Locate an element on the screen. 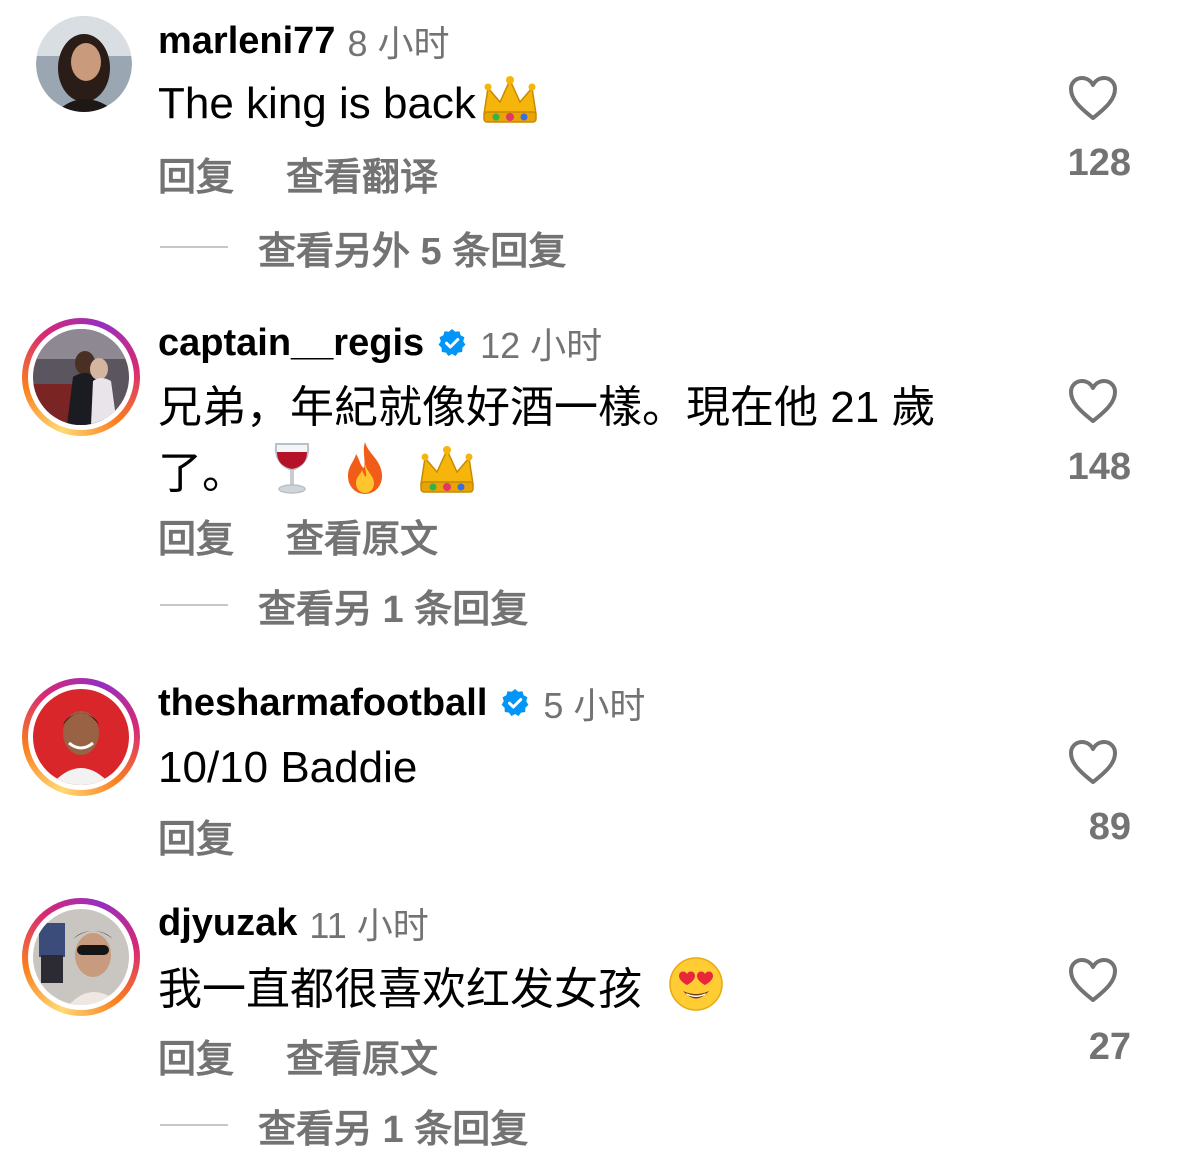 This screenshot has height=1153, width=1179. comment-text-content: 我一直都很喜欢红发女孩 is located at coordinates (400, 989).